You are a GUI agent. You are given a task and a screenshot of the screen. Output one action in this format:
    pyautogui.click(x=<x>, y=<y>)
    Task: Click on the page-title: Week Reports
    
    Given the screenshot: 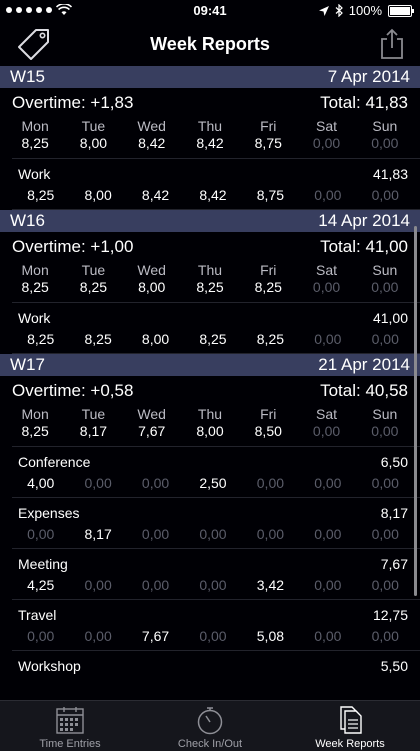 What is the action you would take?
    pyautogui.click(x=210, y=44)
    